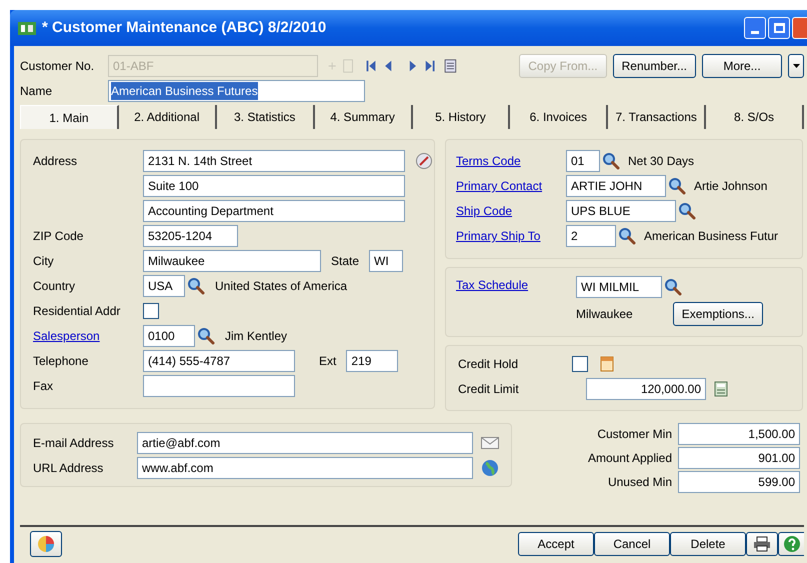 This screenshot has height=563, width=807. I want to click on address-field: 2131 N. 14th Street, so click(274, 161).